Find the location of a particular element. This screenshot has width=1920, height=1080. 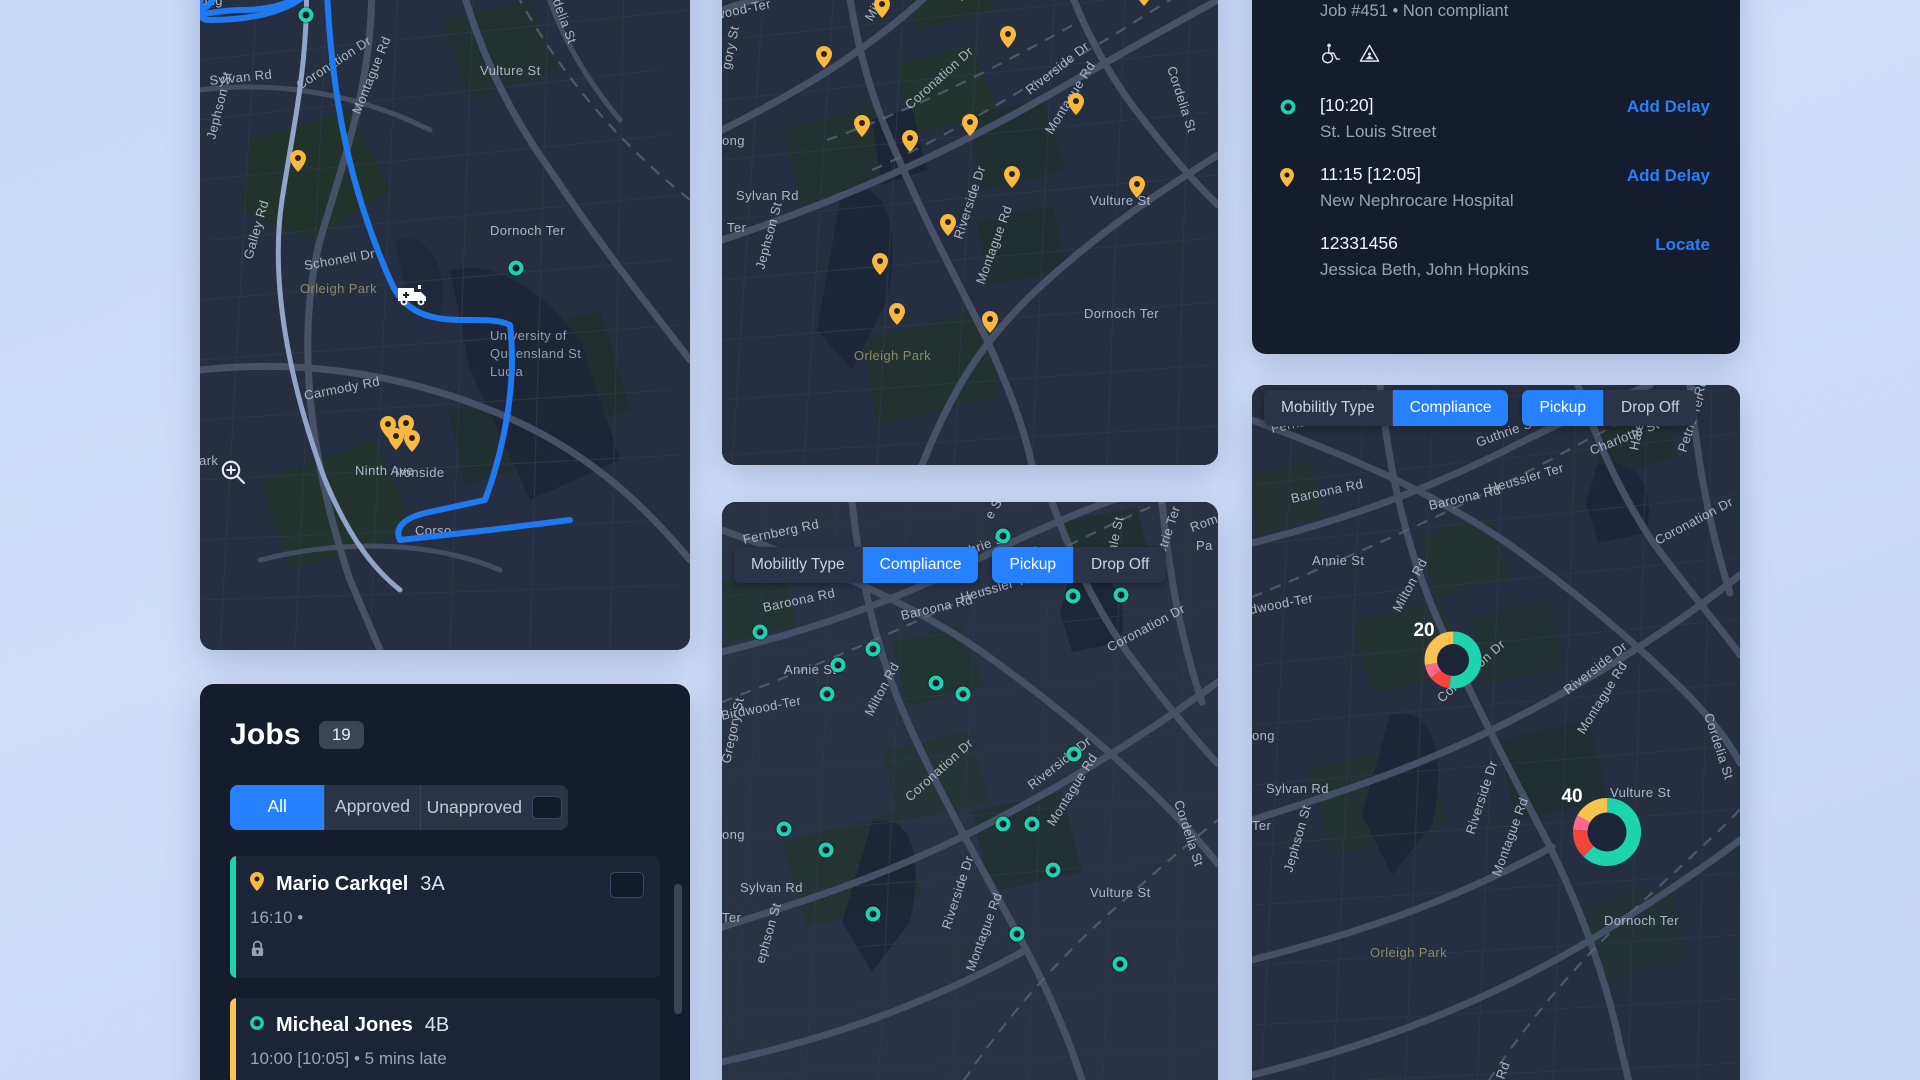

crew-names: Jessica Beth, John Hopkins is located at coordinates (1424, 270).